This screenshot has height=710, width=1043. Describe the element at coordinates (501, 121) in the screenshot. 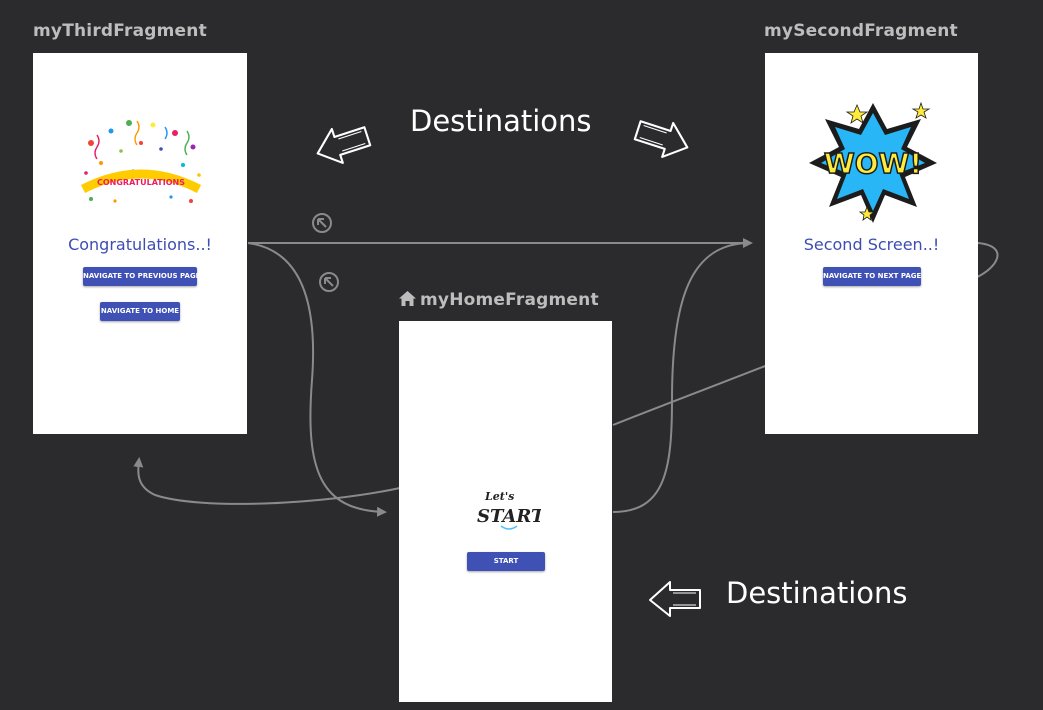

I see `destinations-callout-top: Destinations` at that location.